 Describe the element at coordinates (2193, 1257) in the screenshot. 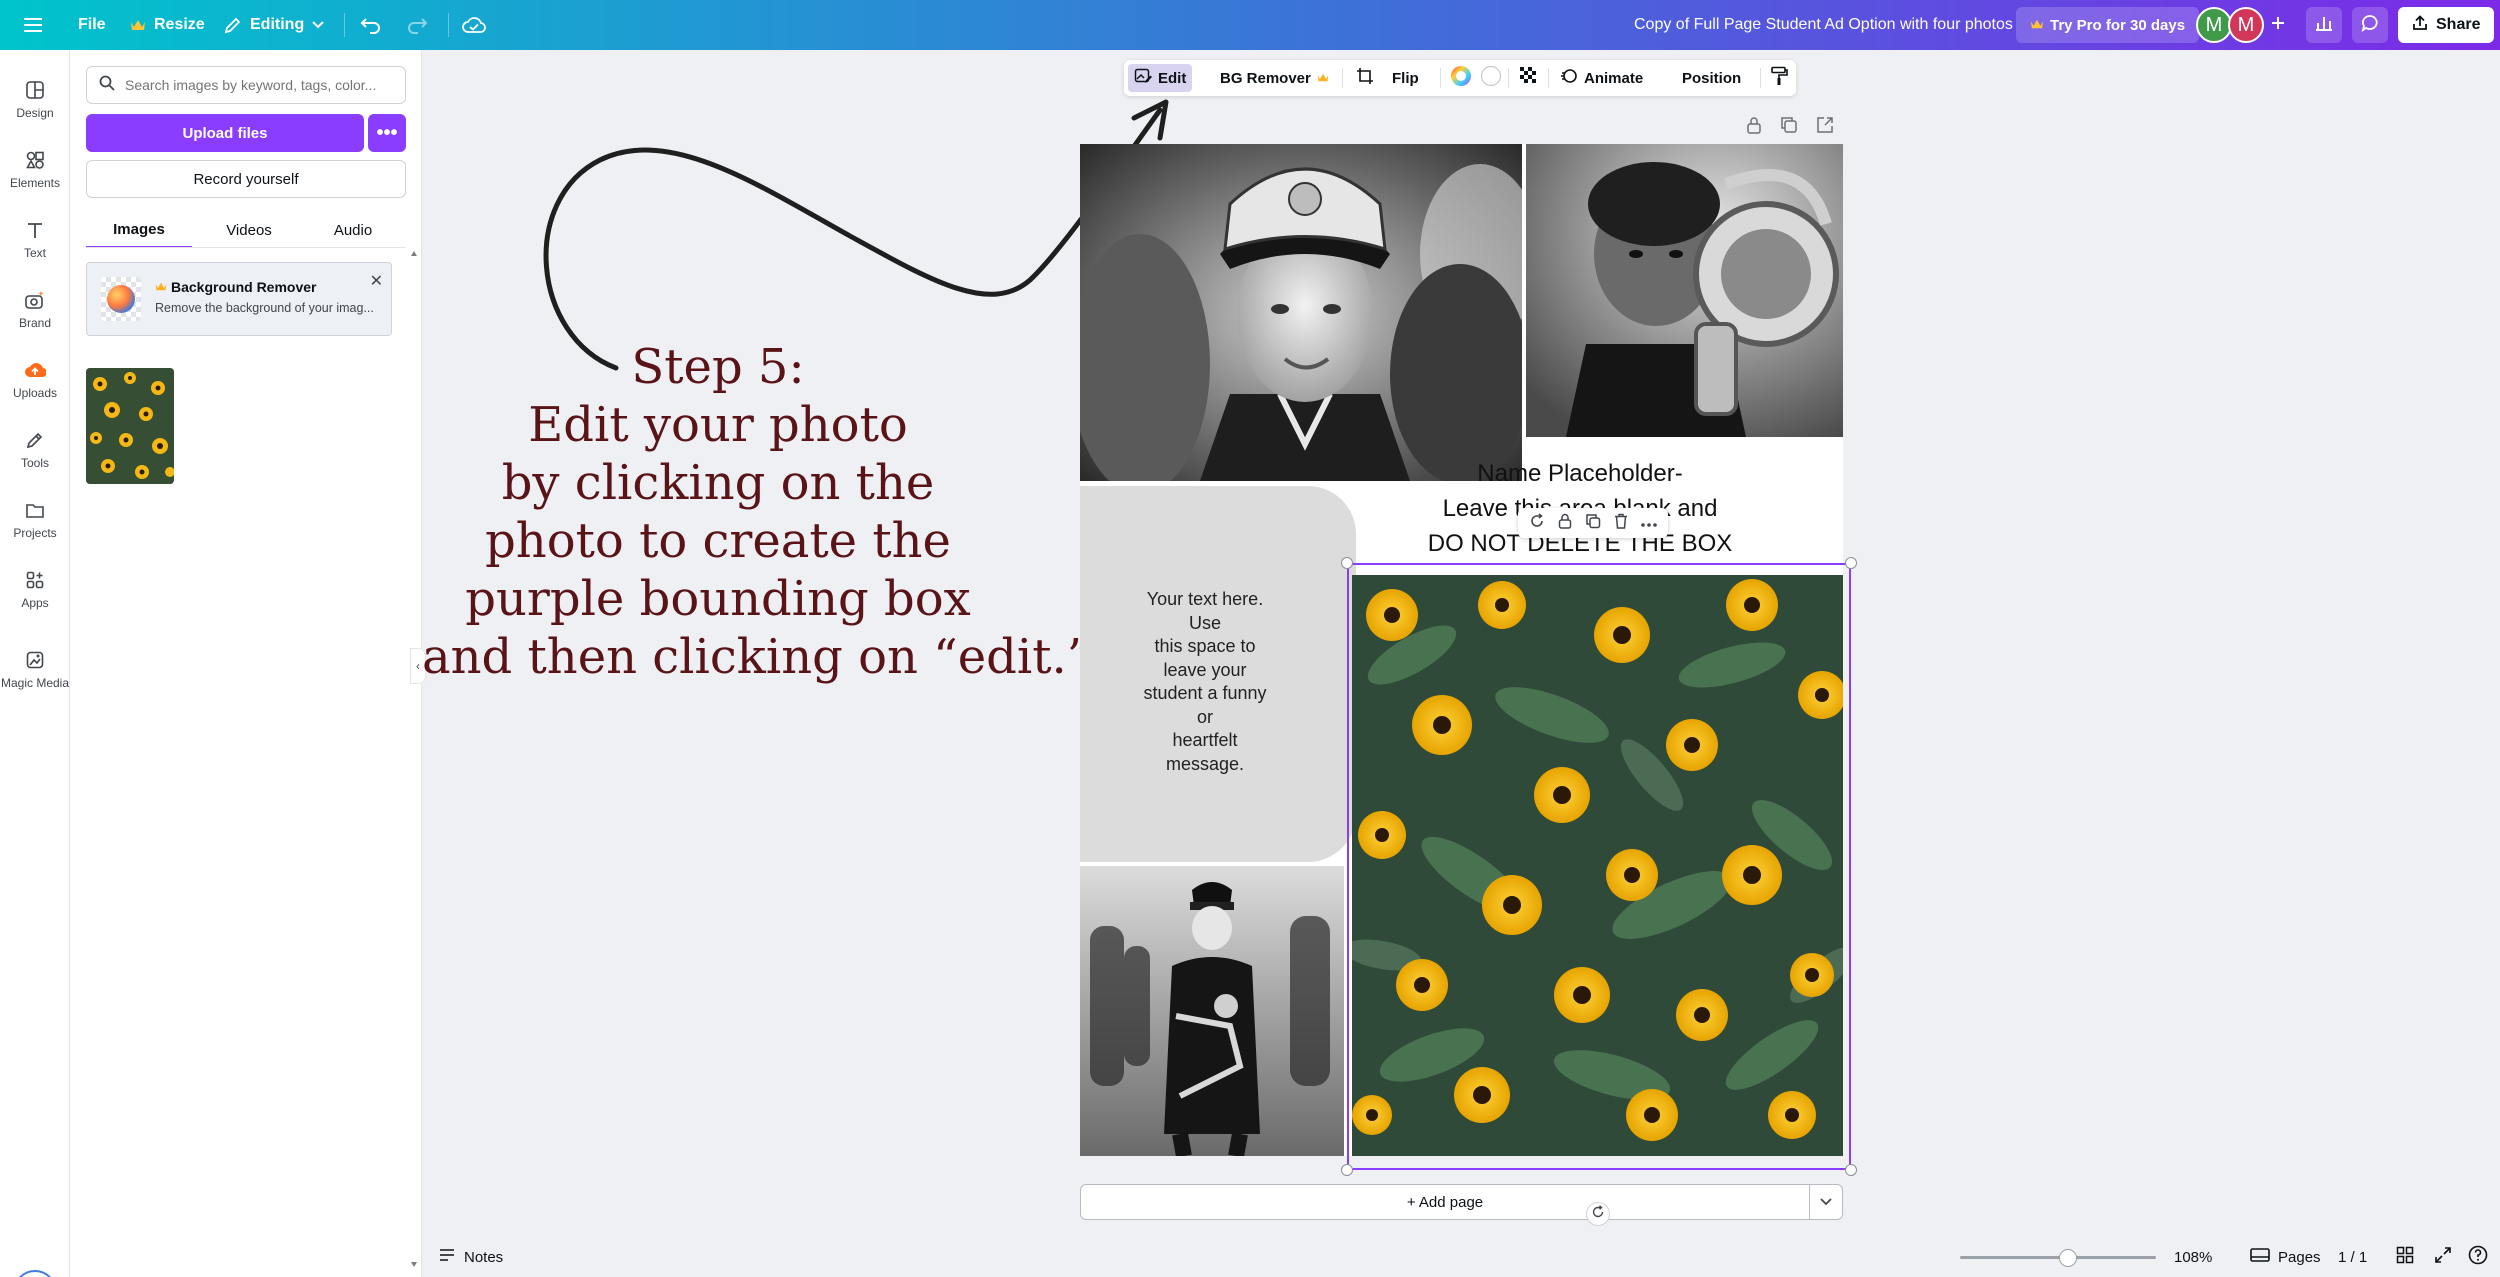

I see `zoom-level: 108%` at that location.